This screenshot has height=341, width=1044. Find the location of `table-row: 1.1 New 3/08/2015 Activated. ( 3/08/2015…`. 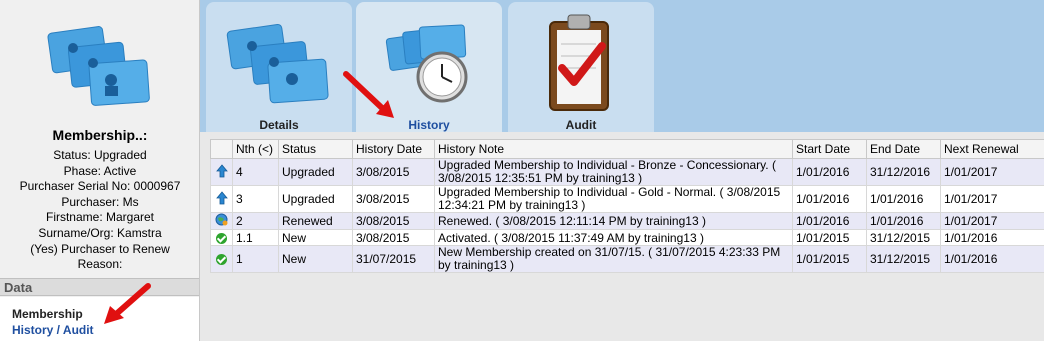

table-row: 1.1 New 3/08/2015 Activated. ( 3/08/2015… is located at coordinates (627, 237).